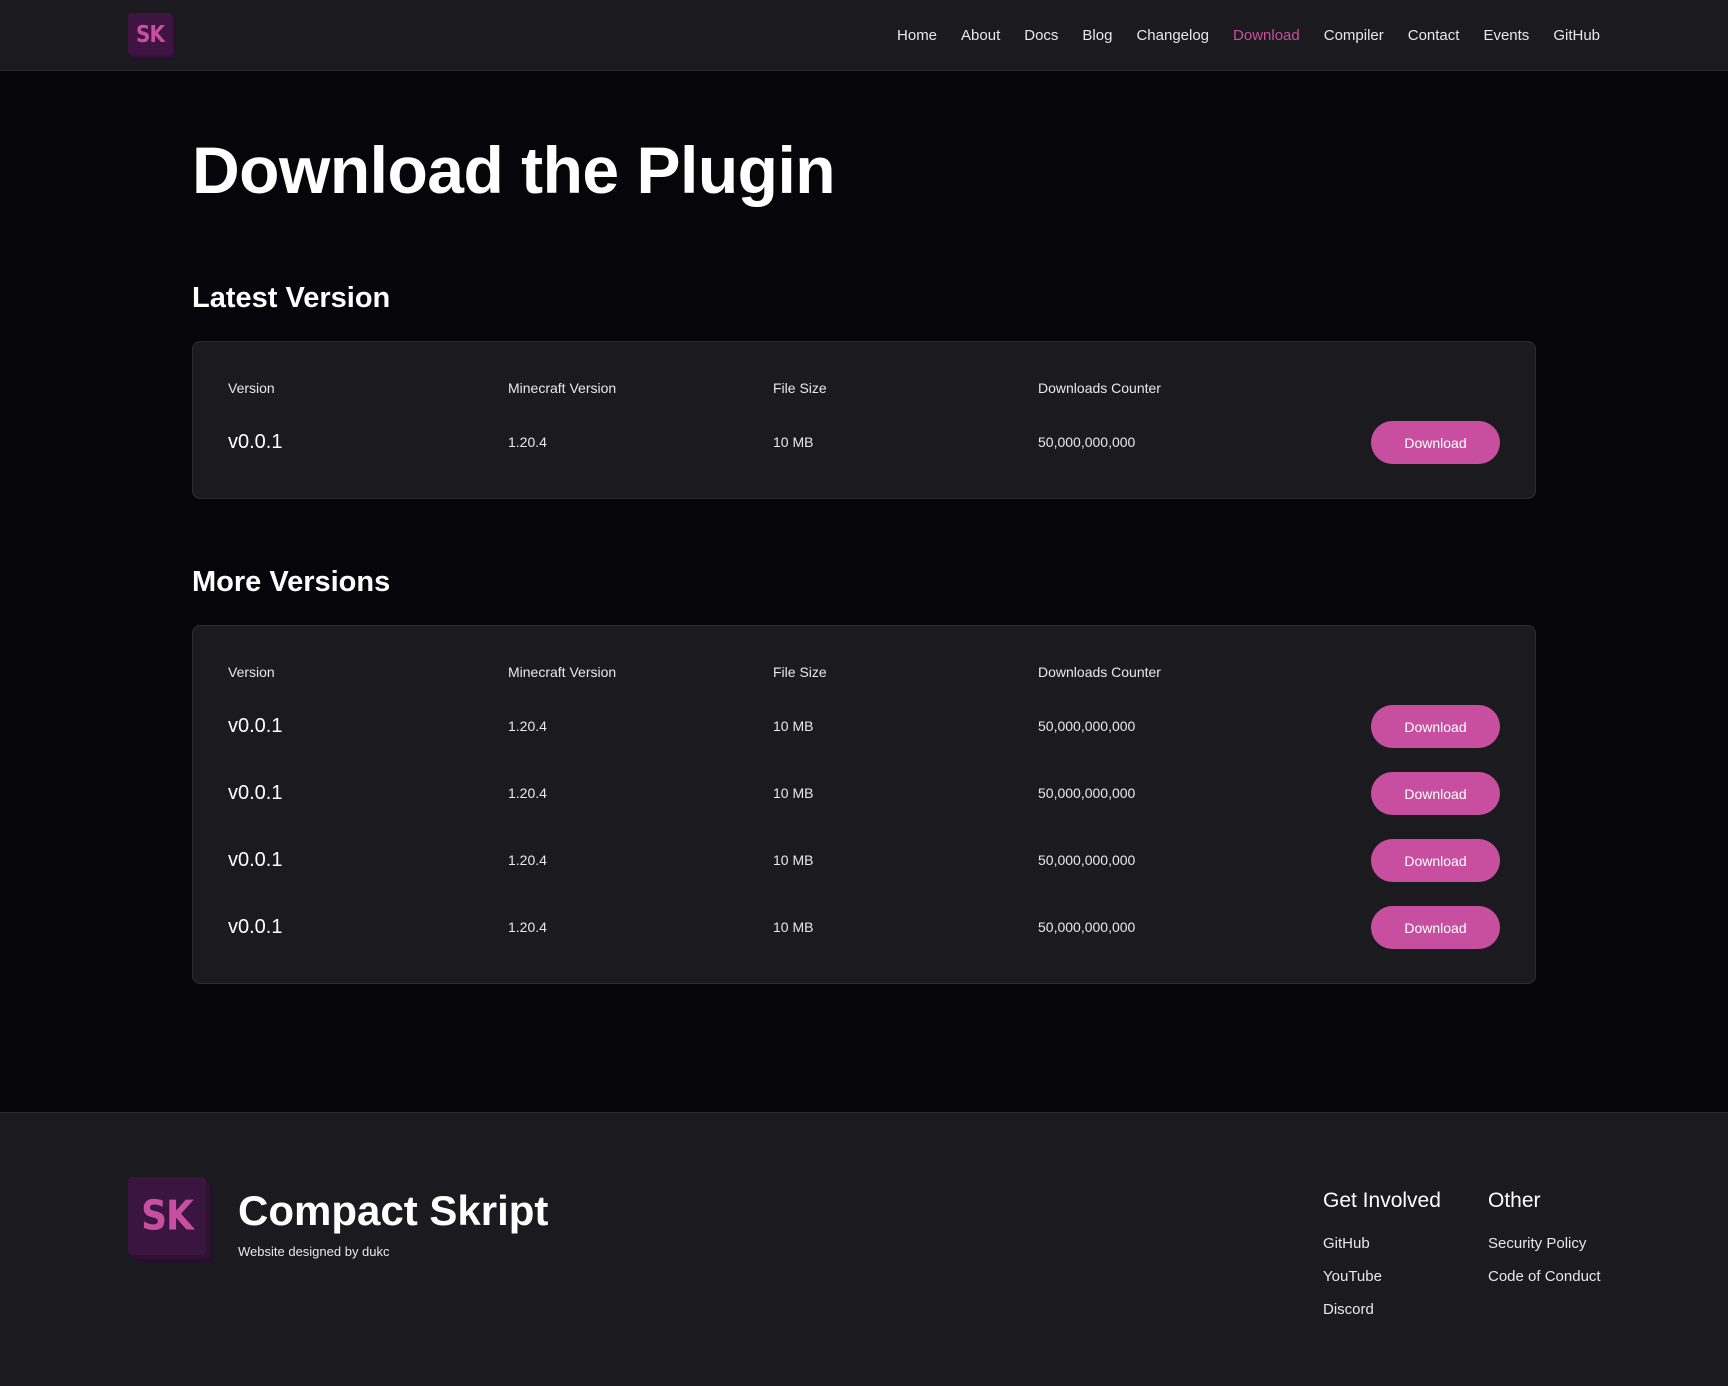  I want to click on latest-version-heading: Latest Version, so click(291, 298).